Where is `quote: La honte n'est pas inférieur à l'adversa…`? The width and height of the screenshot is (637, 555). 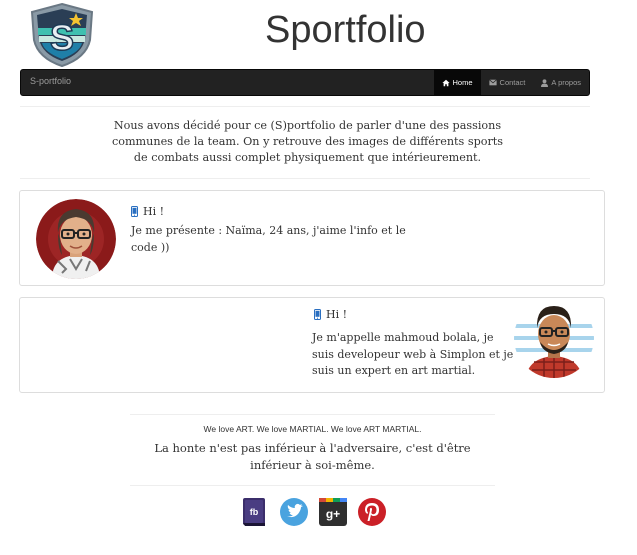
quote: La honte n'est pas inférieur à l'adversa… is located at coordinates (312, 456).